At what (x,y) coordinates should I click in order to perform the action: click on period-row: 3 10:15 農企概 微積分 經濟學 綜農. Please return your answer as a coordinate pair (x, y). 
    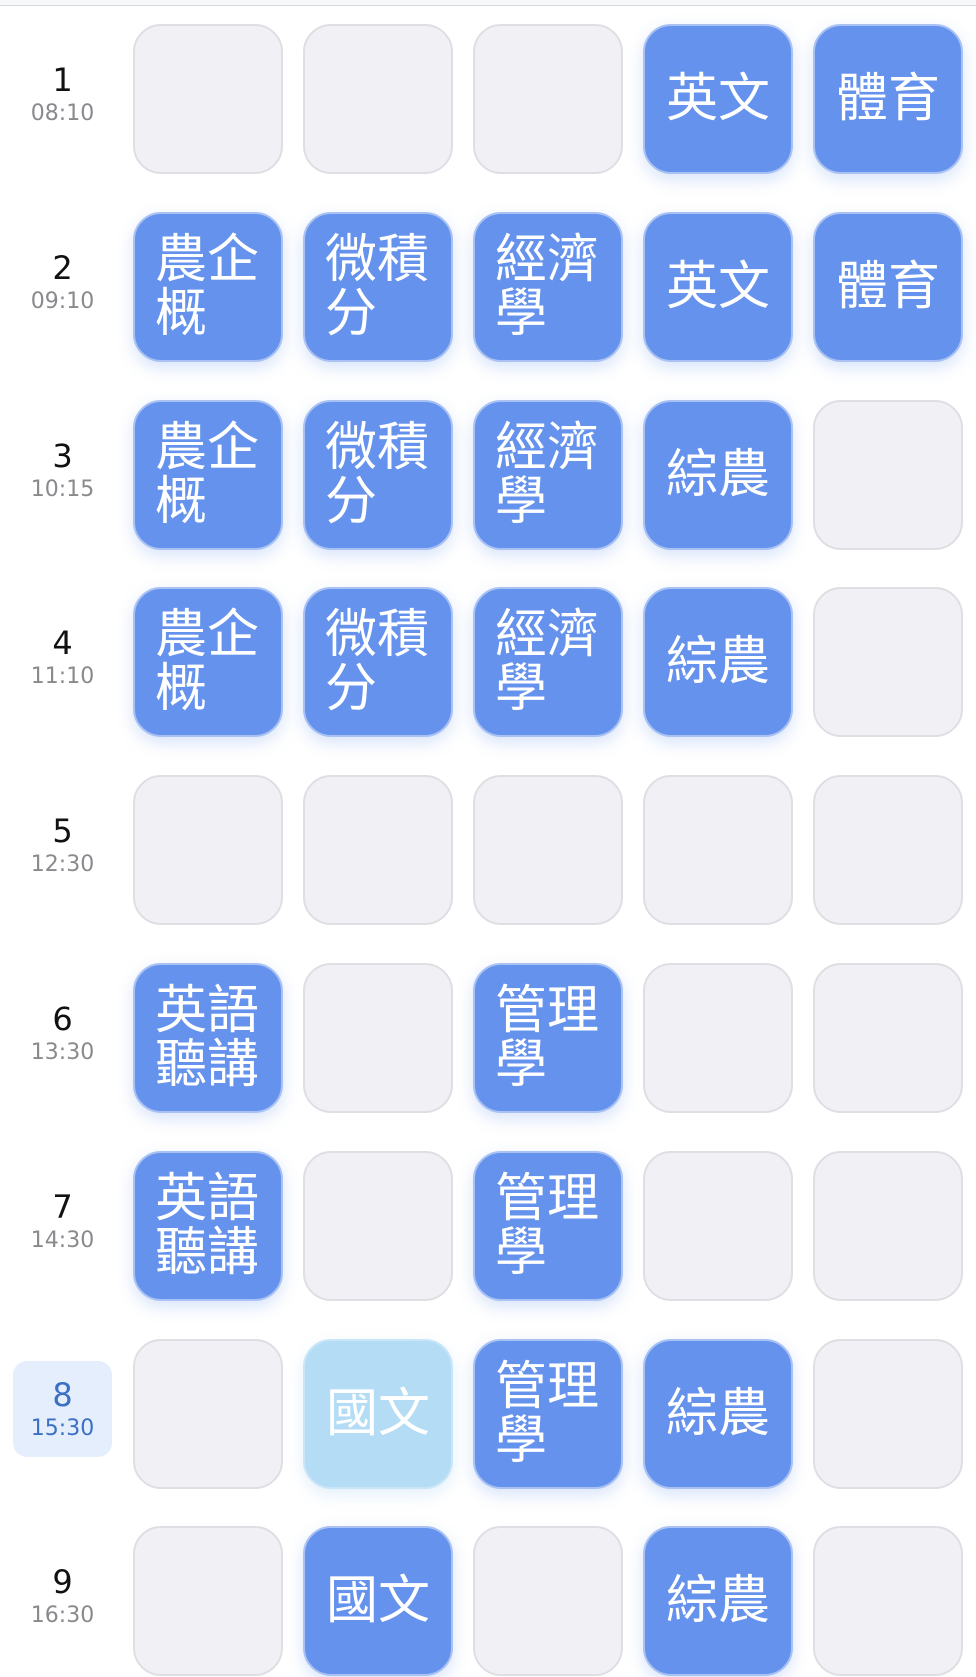
    Looking at the image, I should click on (488, 474).